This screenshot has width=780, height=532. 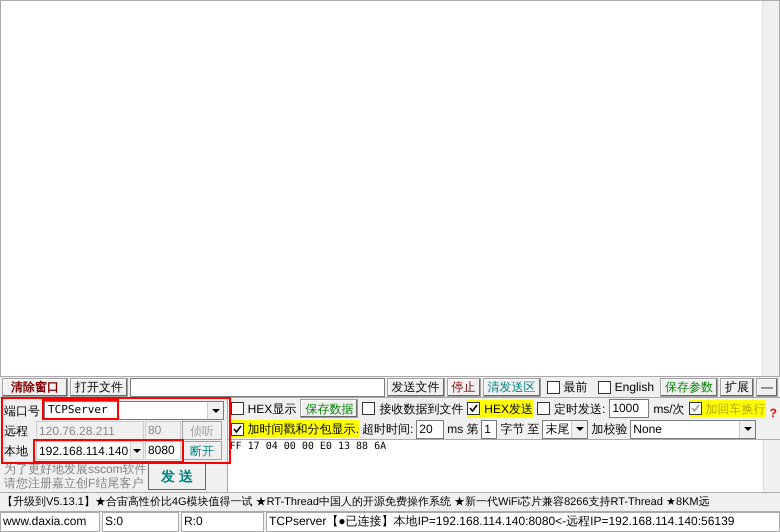 What do you see at coordinates (356, 502) in the screenshot?
I see `news-ticker: 【升级到V5.13.1】★合宙高性价比4G模块值得一试 ★RT-Thread中国人的开源免费操作系统 ★新一代WiFi芯片兼容8266支持RT-Thread ★8KM远` at bounding box center [356, 502].